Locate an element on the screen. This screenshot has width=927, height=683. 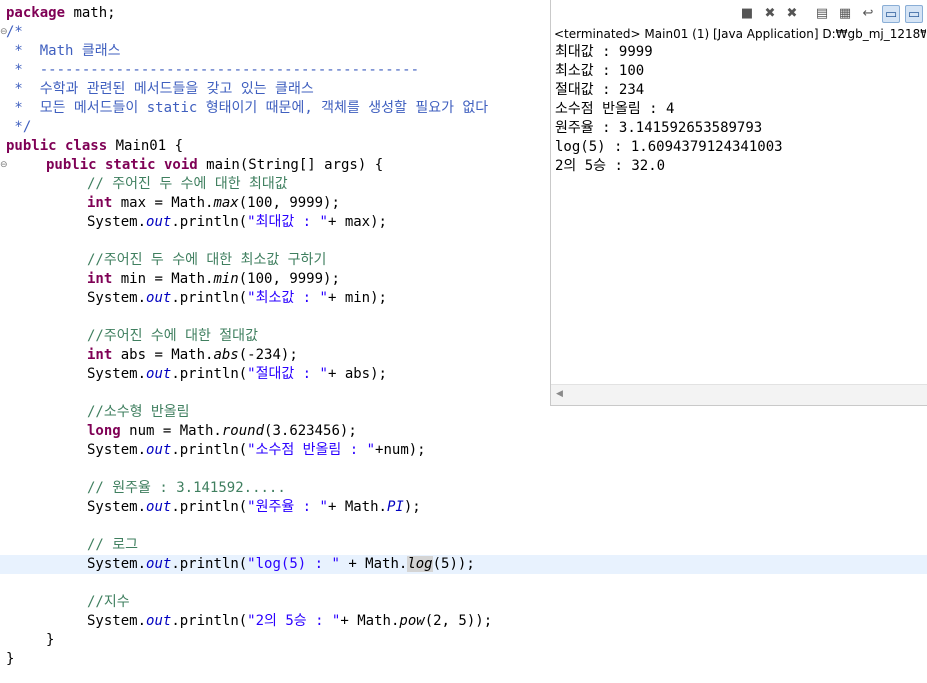
code-token: //주어진 두 수에 대한 최소값 구하기 is located at coordinates (207, 260).